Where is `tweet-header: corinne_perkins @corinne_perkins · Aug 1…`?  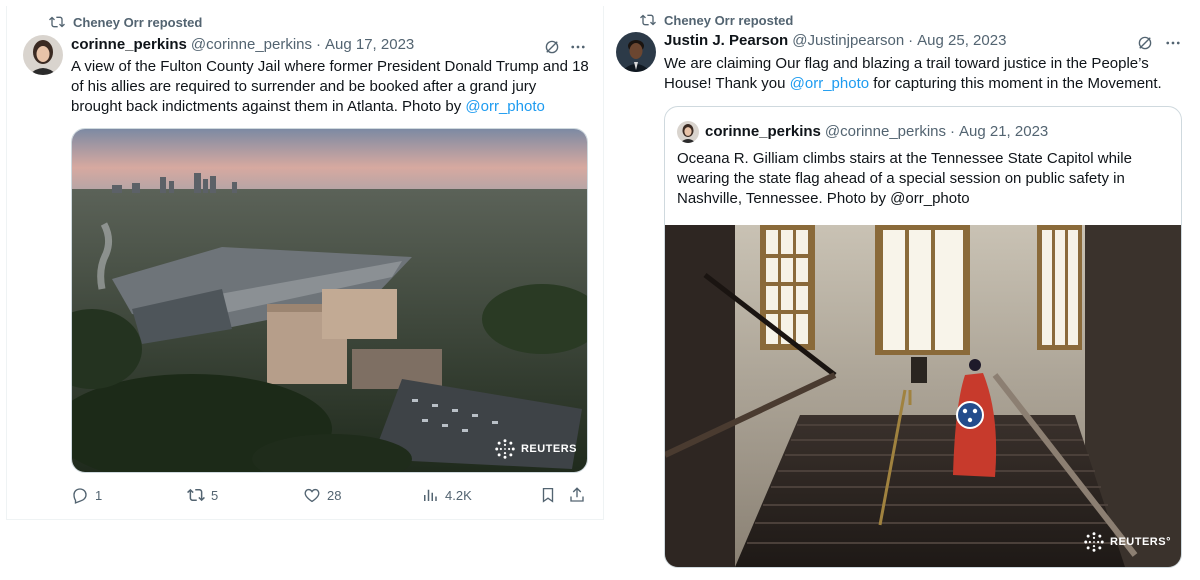 tweet-header: corinne_perkins @corinne_perkins · Aug 1… is located at coordinates (242, 44).